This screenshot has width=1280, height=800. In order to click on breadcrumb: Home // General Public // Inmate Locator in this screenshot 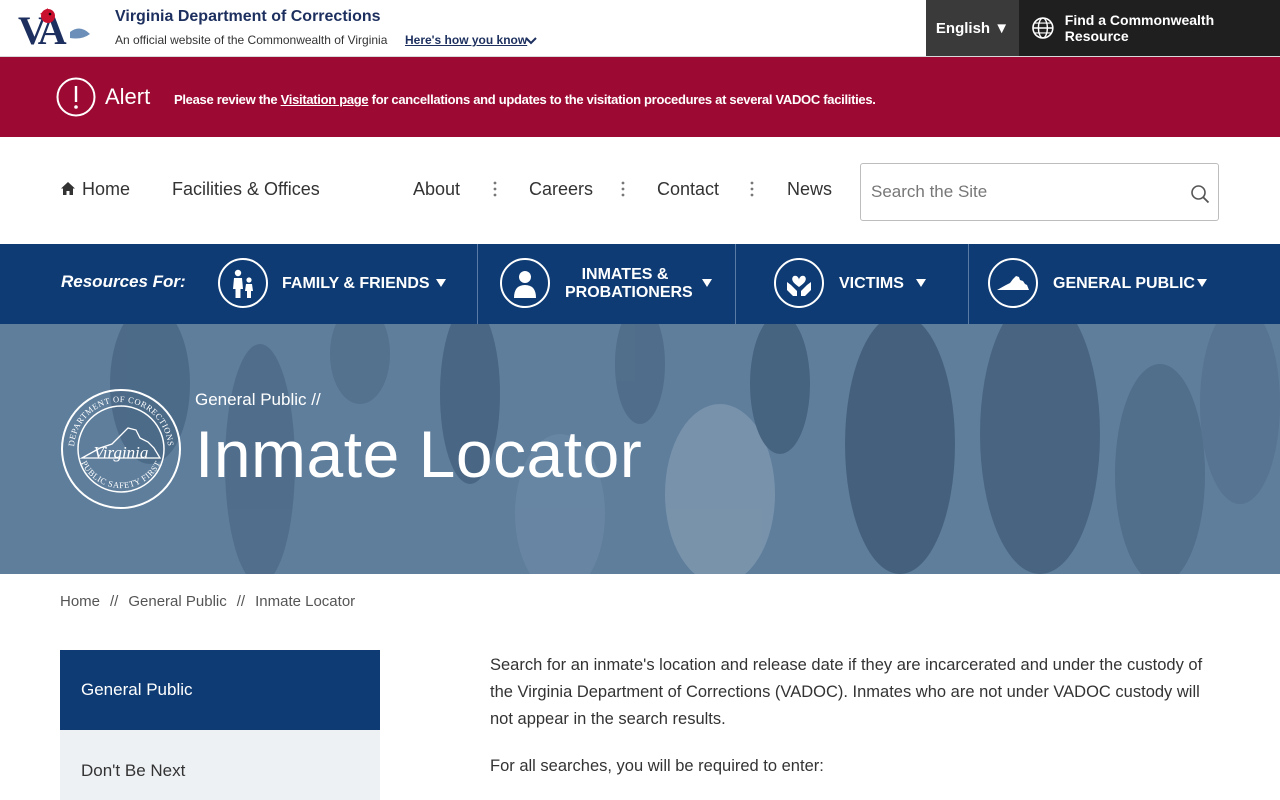, I will do `click(207, 601)`.